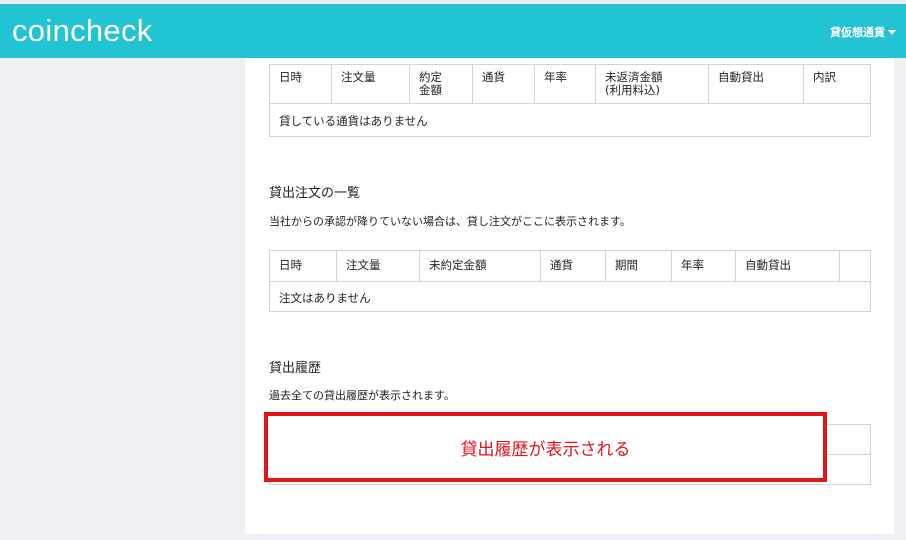 Image resolution: width=906 pixels, height=540 pixels. I want to click on coincheck-logo: coincheck, so click(82, 31).